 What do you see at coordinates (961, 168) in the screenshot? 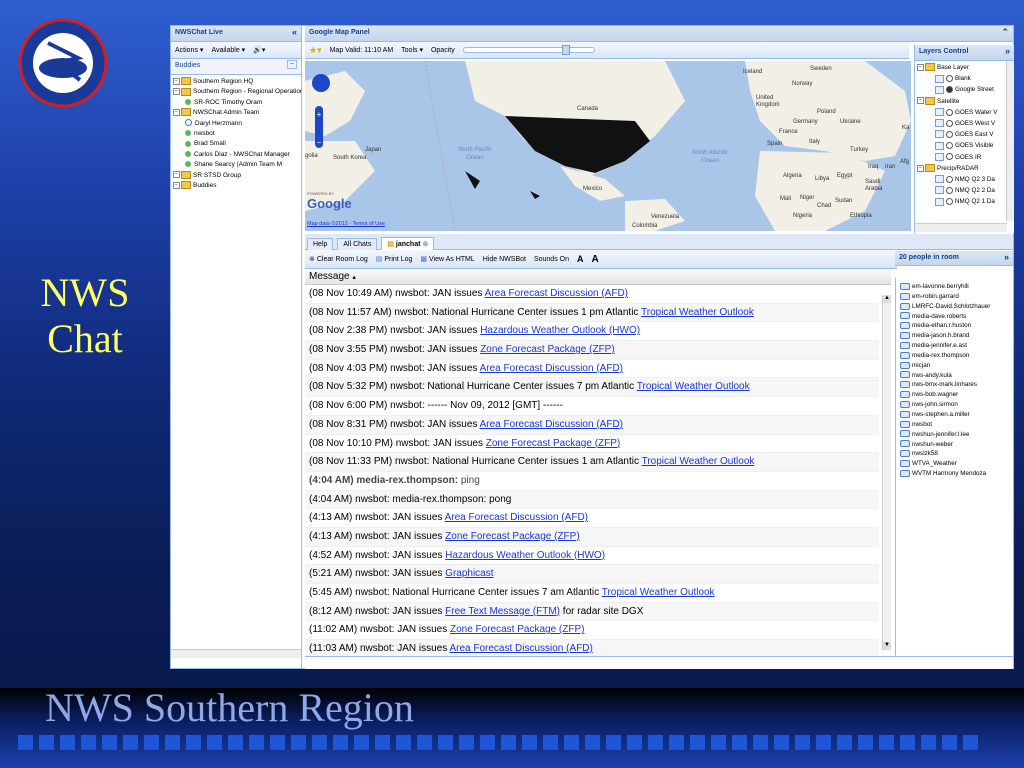
I see `layer-folder: − Precip/RADAR` at bounding box center [961, 168].